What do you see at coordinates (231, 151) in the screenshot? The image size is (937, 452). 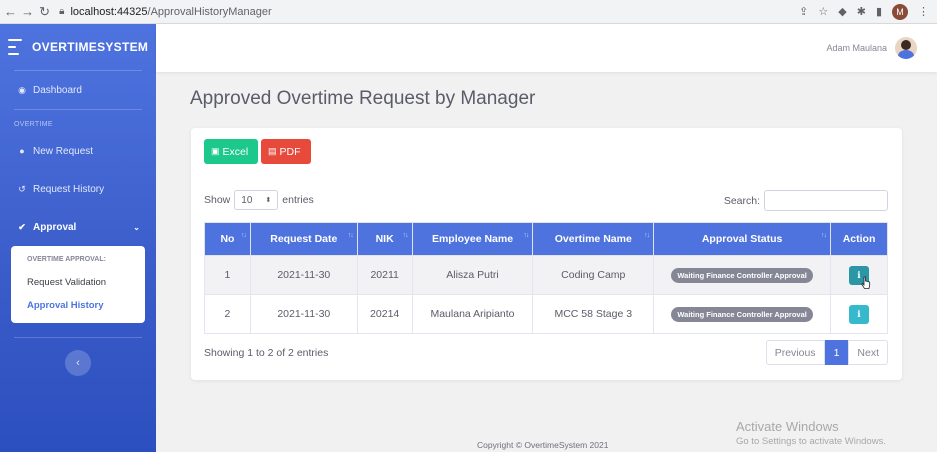 I see `excel-export-button: ▣ Excel` at bounding box center [231, 151].